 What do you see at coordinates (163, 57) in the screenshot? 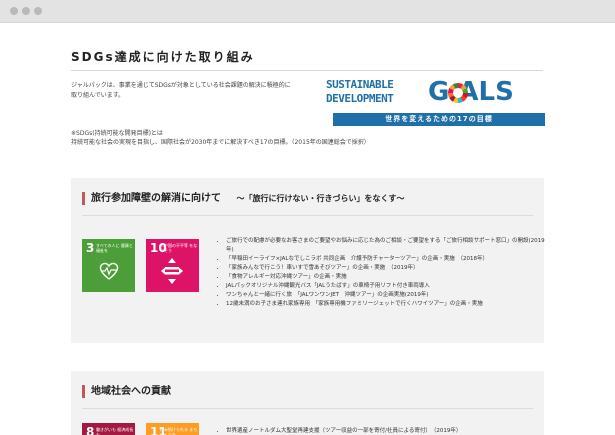
I see `page-title: SDGs達成に向けた取り組み` at bounding box center [163, 57].